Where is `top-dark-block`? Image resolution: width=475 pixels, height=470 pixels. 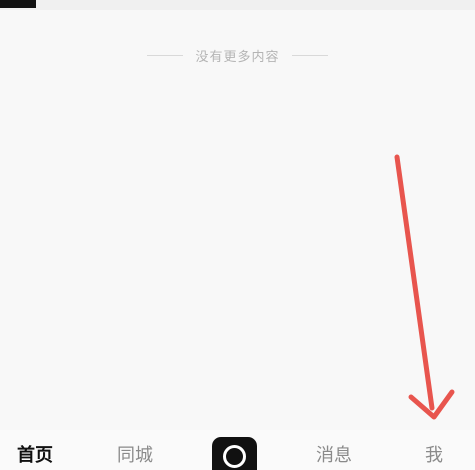
top-dark-block is located at coordinates (18, 4).